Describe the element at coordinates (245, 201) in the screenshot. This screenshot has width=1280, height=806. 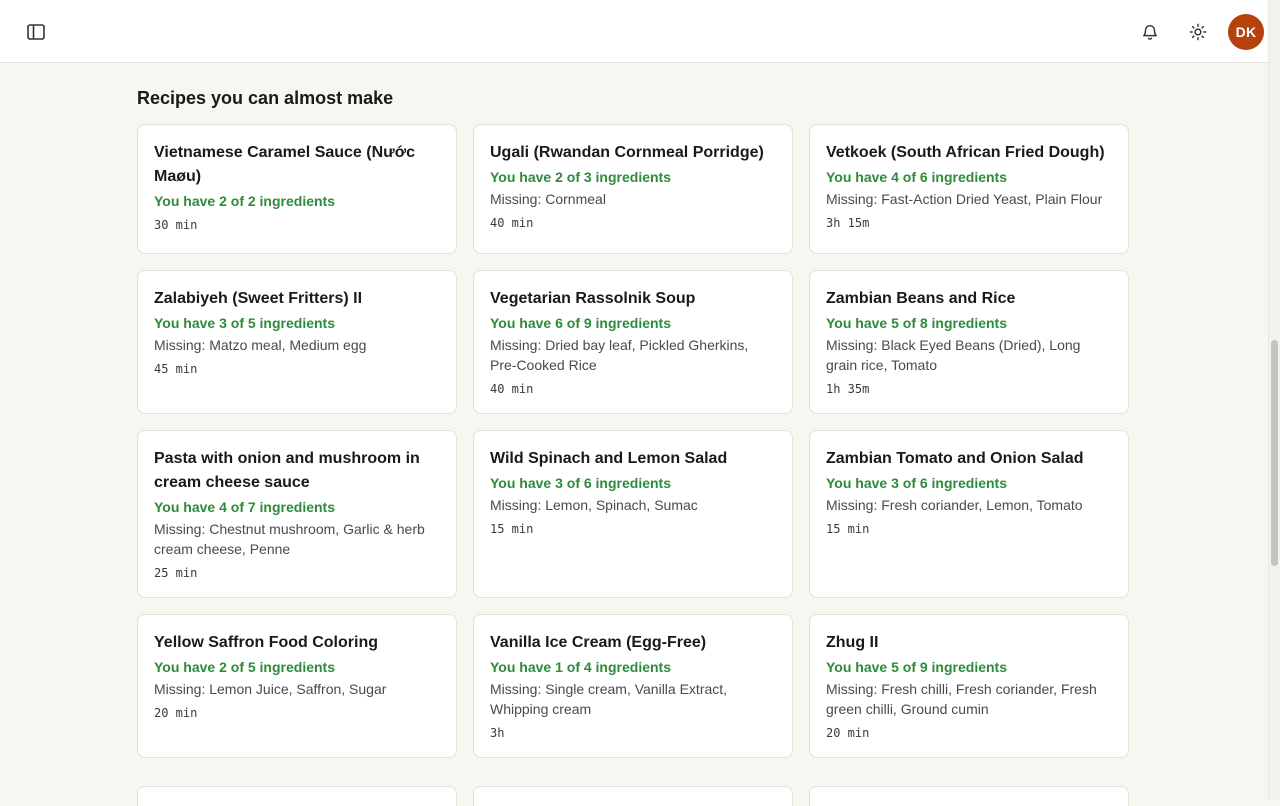
I see `ingredients-have: You have 2 of 2 ingredients` at that location.